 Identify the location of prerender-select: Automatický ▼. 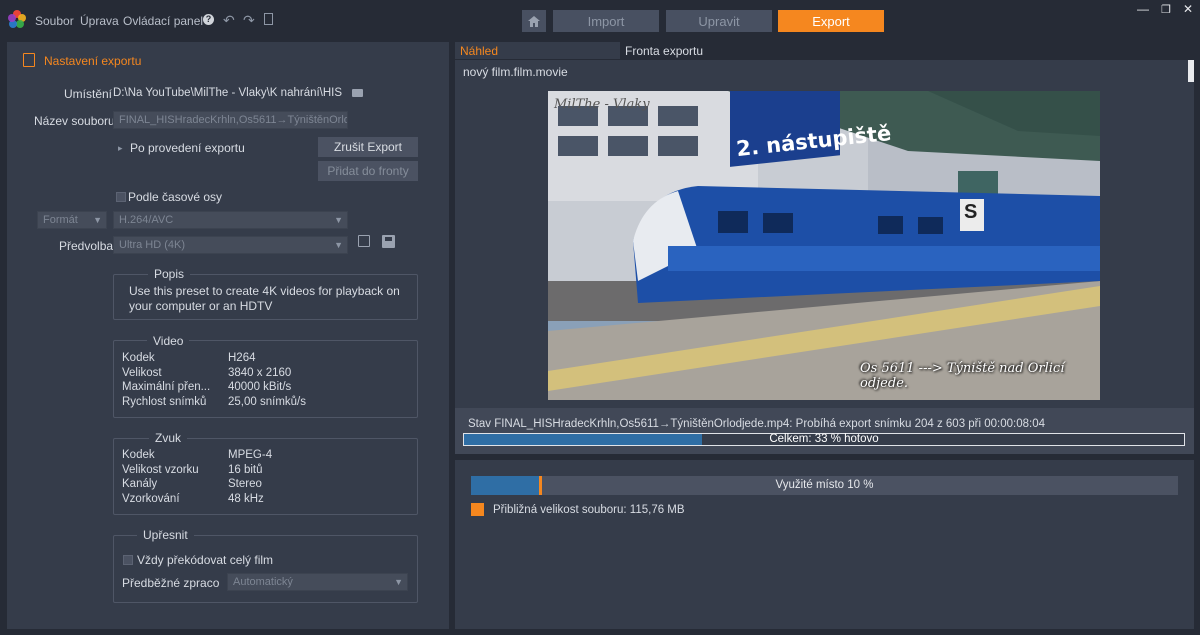
(317, 582).